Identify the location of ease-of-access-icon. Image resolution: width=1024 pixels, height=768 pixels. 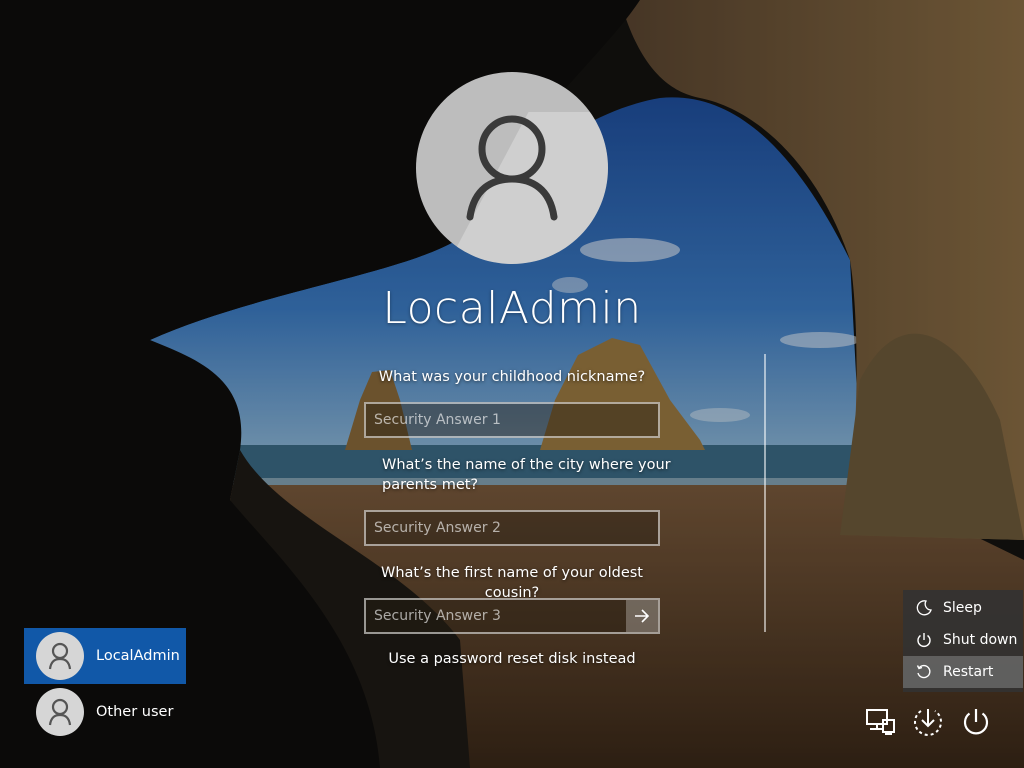
(928, 722).